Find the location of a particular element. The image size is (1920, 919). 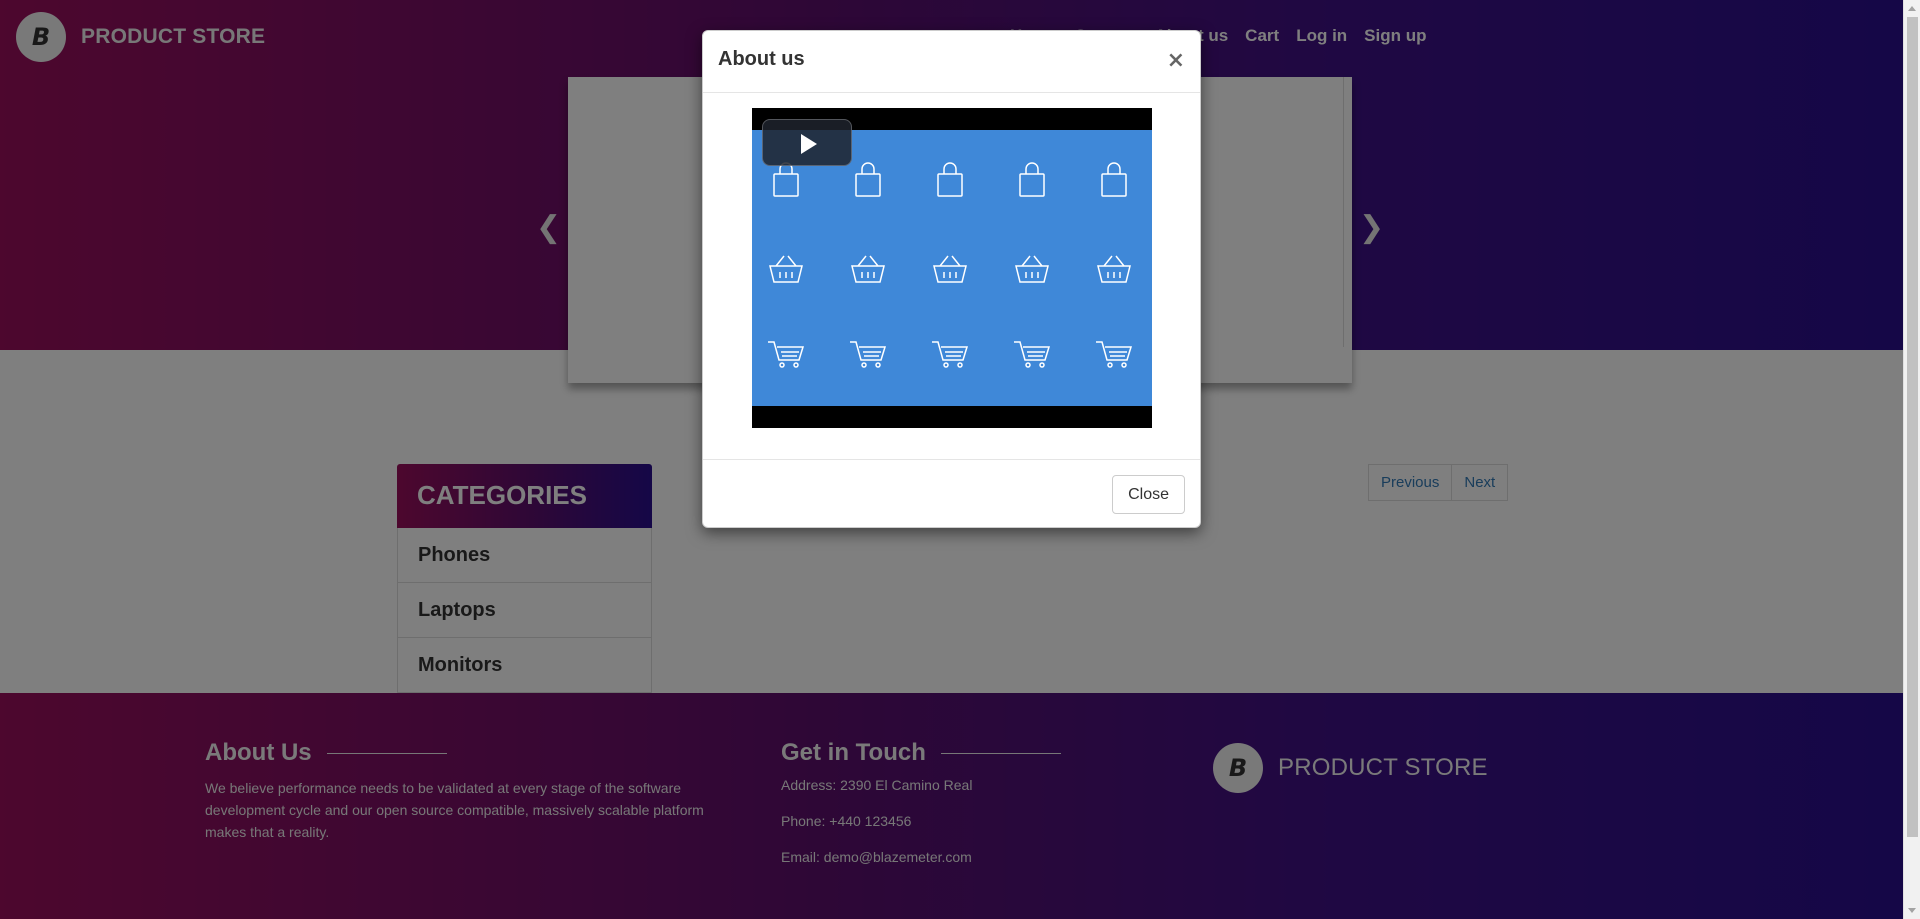

video-thumbnail-icons is located at coordinates (950, 265).